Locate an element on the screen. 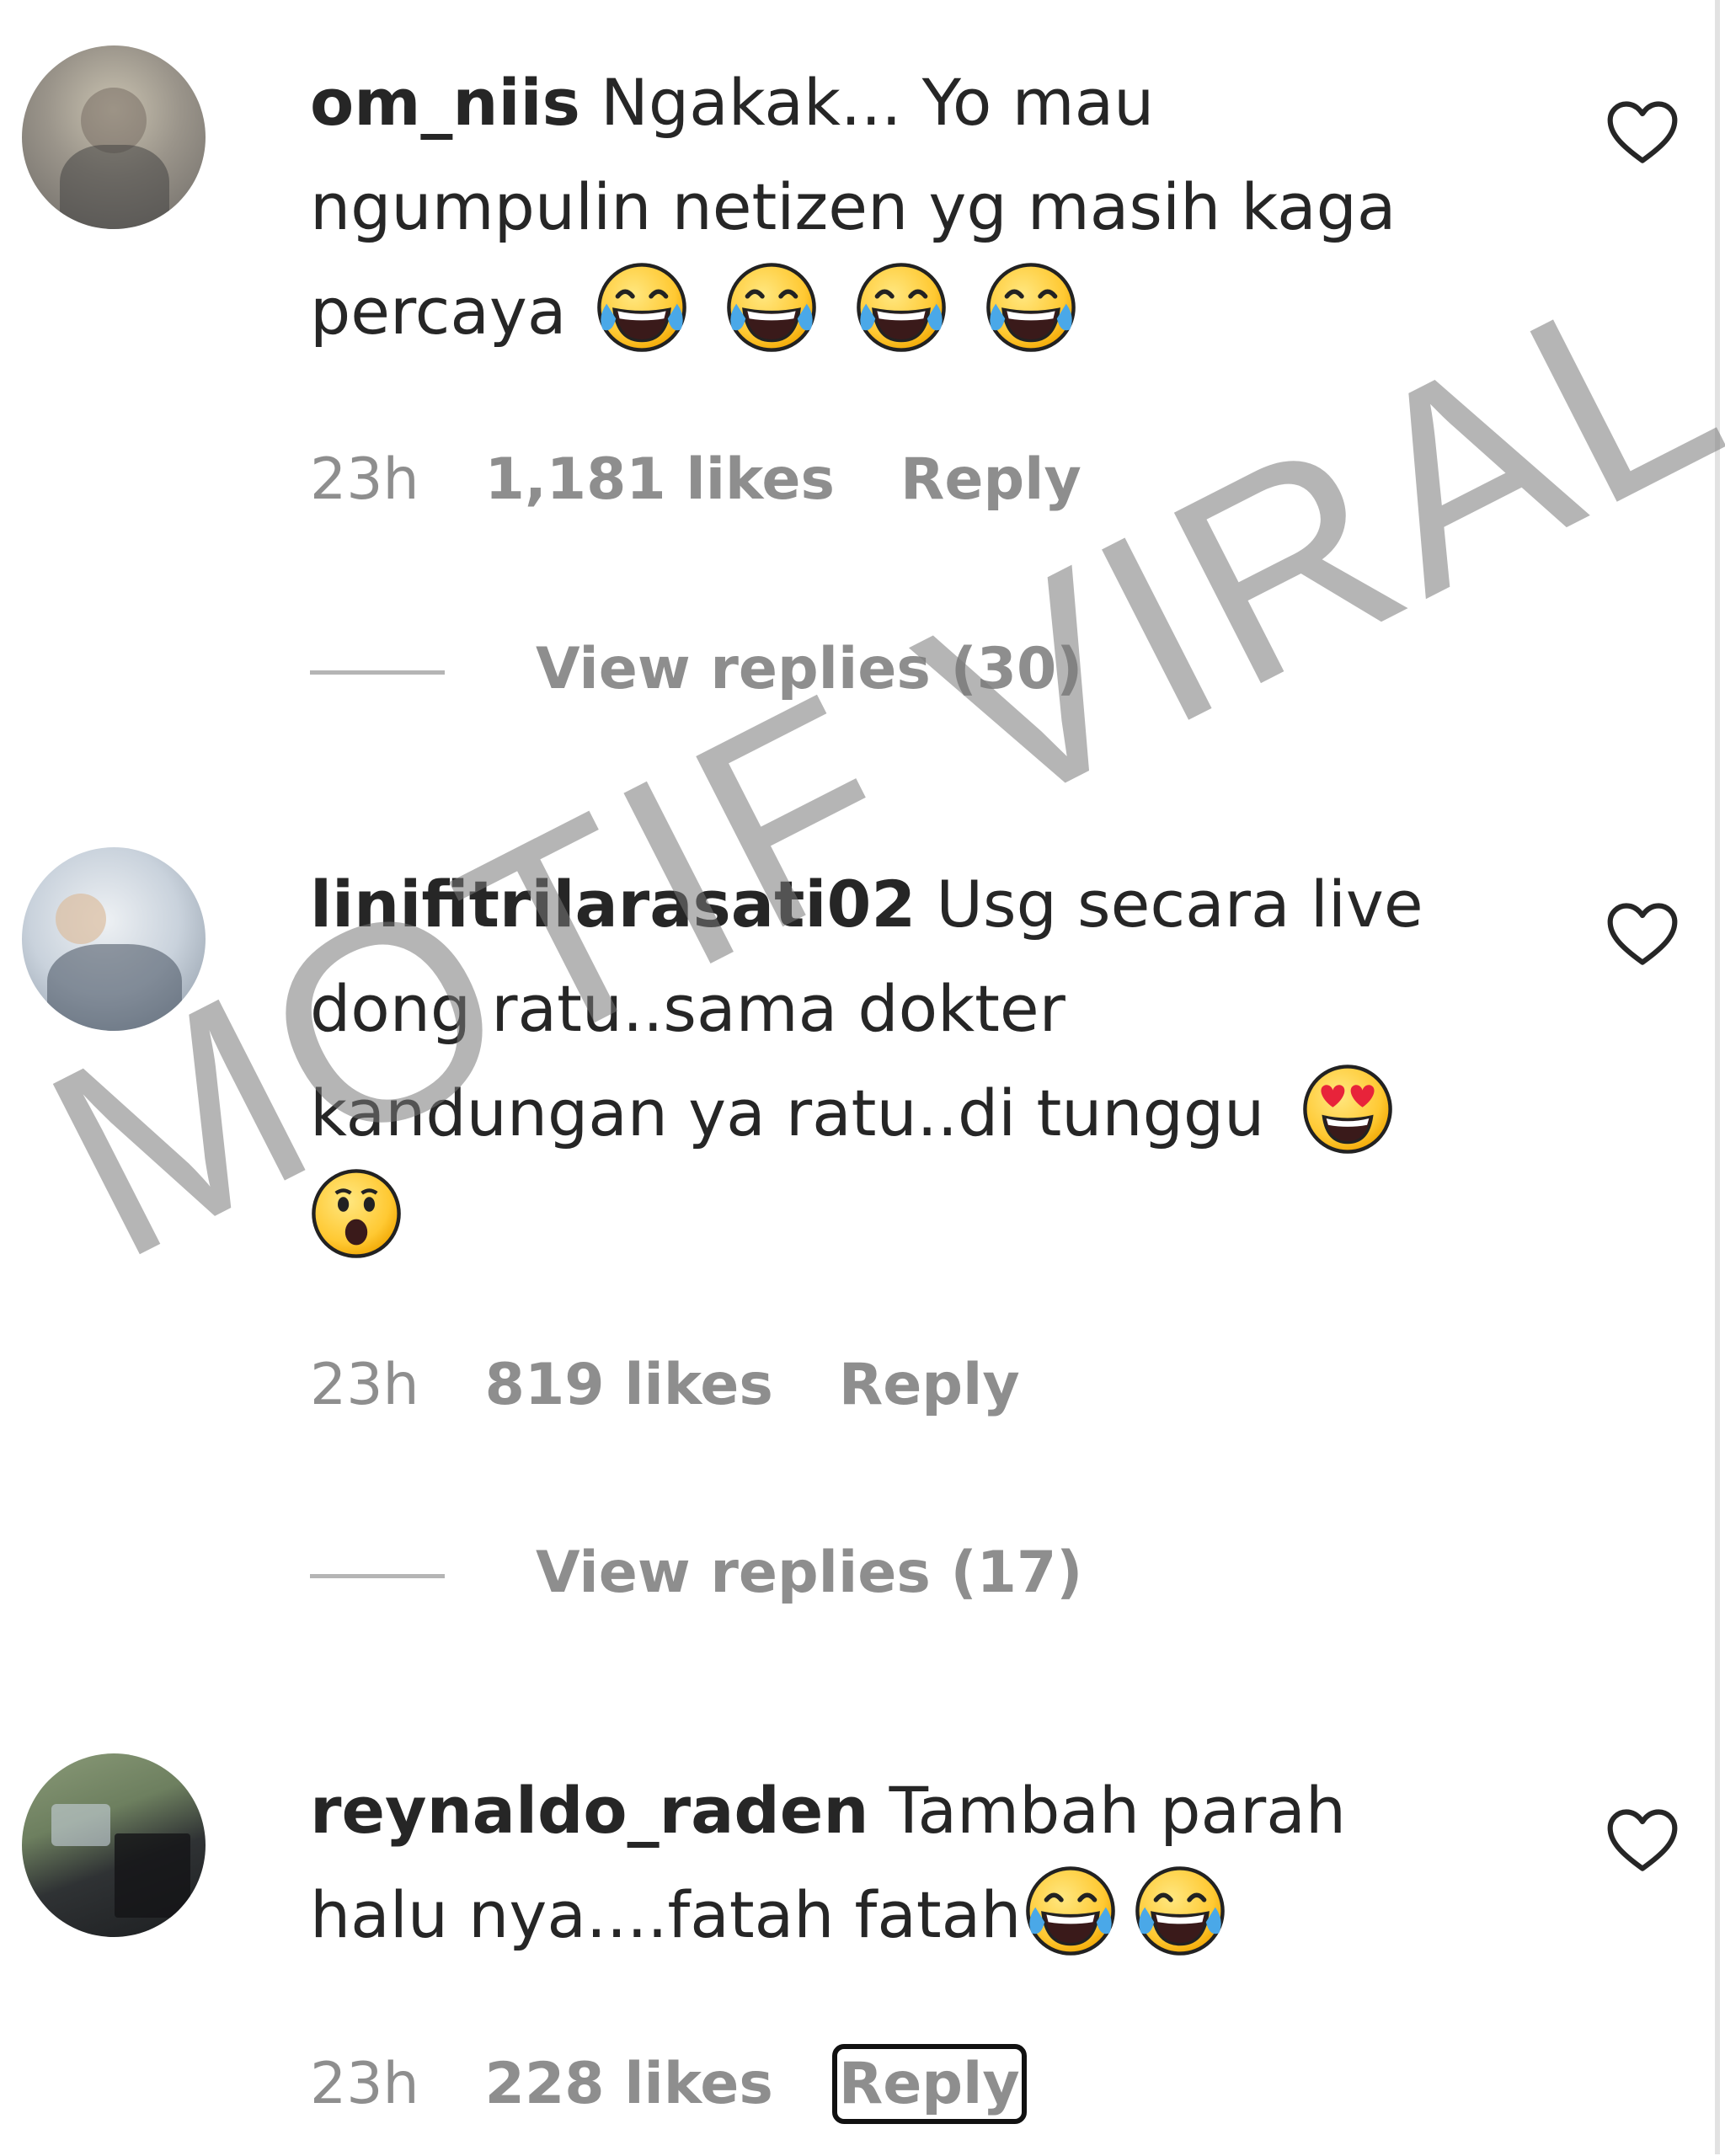  view-replies-label: View replies (30) is located at coordinates (809, 669).